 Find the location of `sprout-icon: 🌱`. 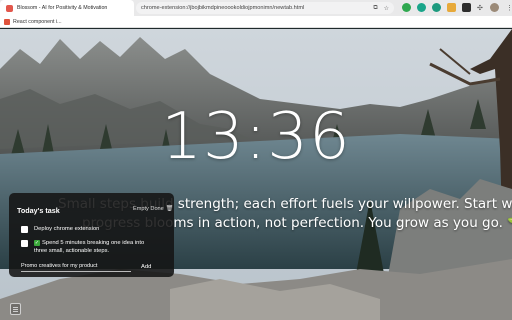

sprout-icon: 🌱 is located at coordinates (509, 223).